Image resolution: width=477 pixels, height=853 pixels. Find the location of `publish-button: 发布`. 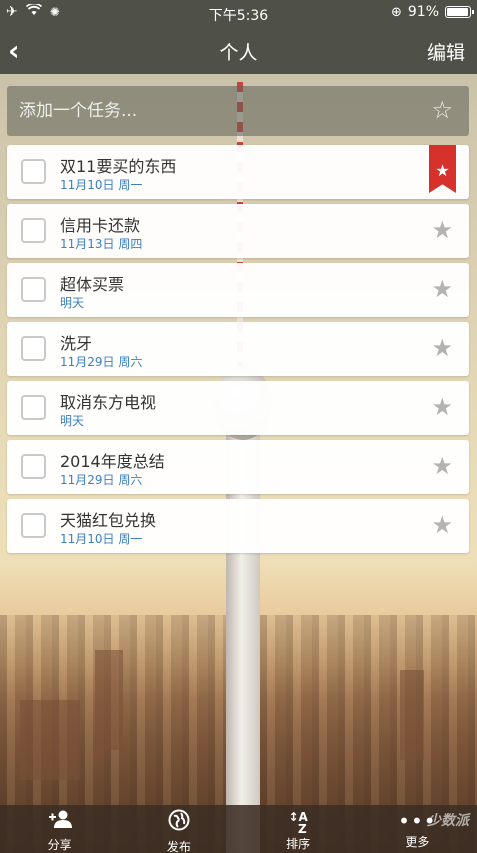

publish-button: 发布 is located at coordinates (178, 829).